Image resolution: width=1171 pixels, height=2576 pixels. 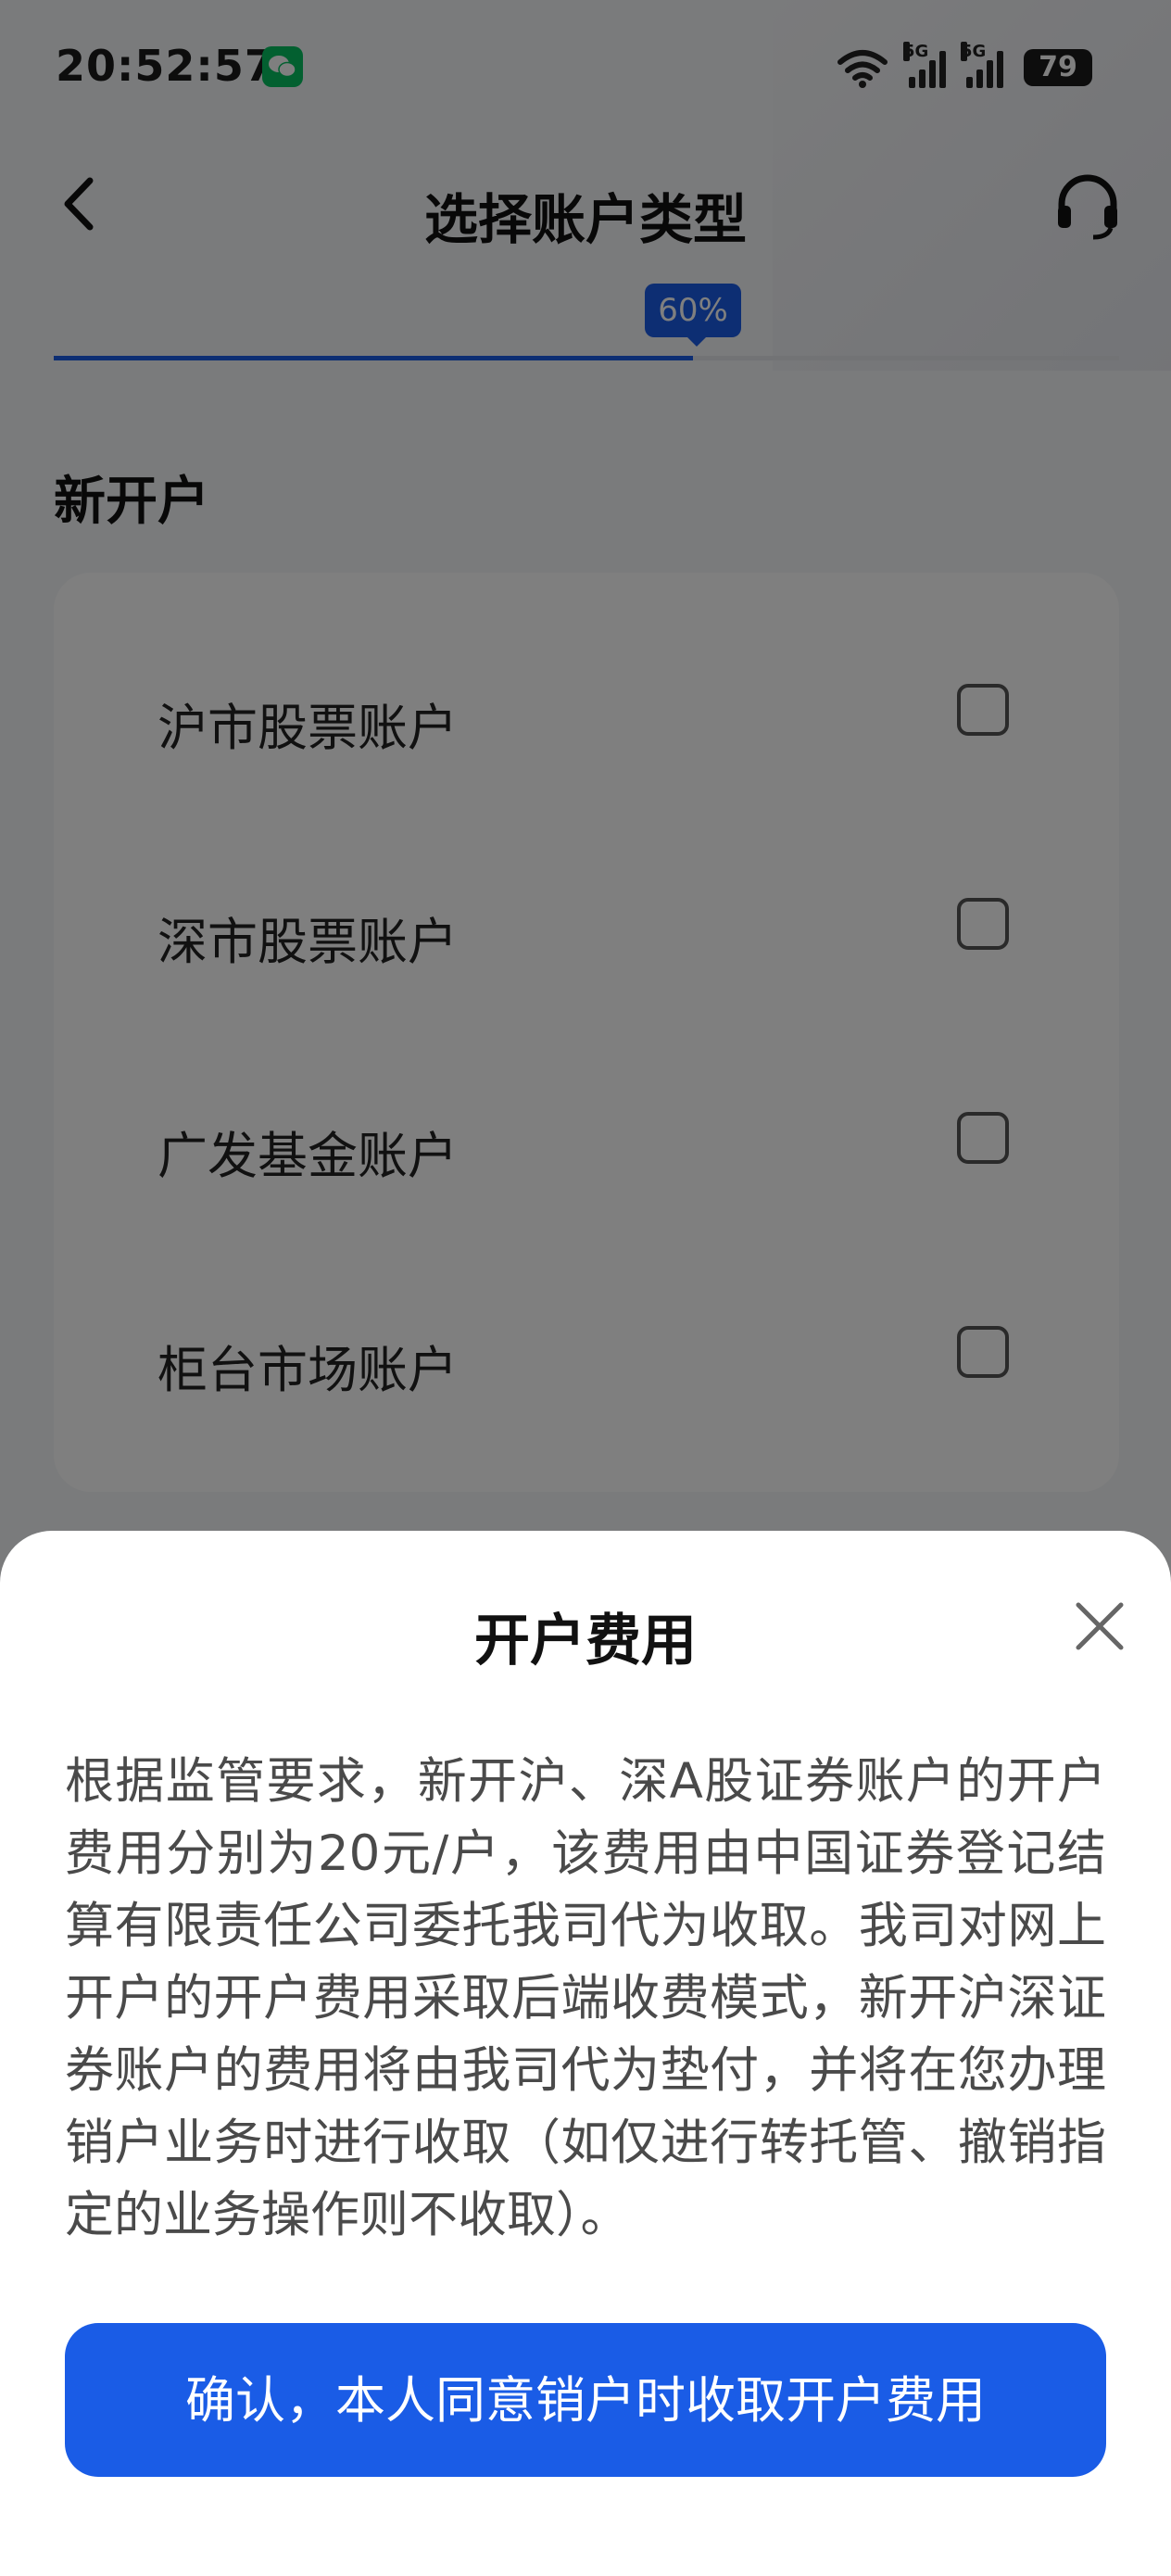 I want to click on confirm-button: 确认，本人同意销户时收取开户费用, so click(x=585, y=2400).